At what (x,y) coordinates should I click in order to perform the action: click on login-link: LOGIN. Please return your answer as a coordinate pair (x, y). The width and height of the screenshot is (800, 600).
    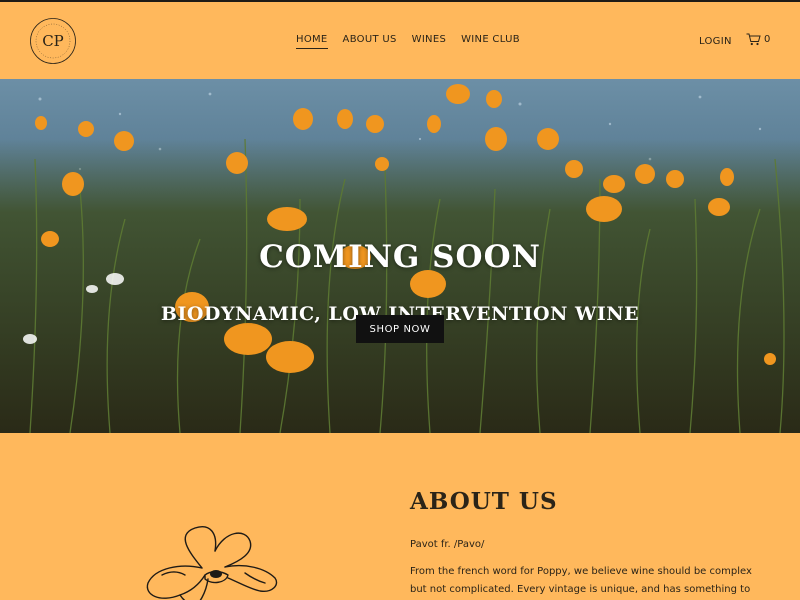
    Looking at the image, I should click on (715, 41).